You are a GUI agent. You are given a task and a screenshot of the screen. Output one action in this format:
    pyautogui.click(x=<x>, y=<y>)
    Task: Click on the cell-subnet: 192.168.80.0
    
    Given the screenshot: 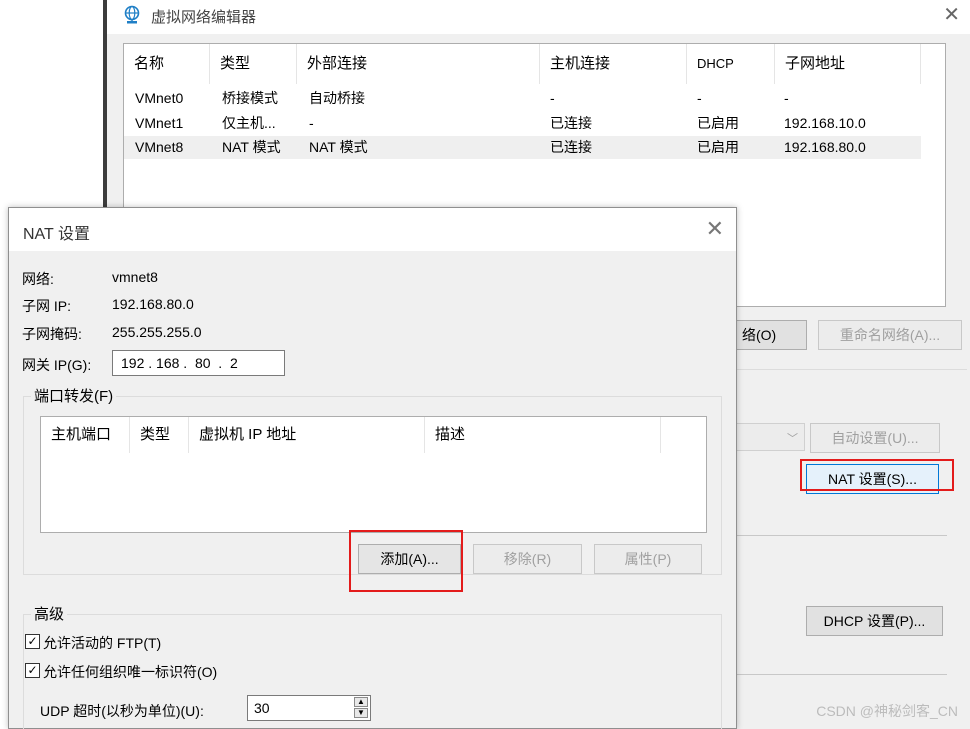 What is the action you would take?
    pyautogui.click(x=825, y=147)
    